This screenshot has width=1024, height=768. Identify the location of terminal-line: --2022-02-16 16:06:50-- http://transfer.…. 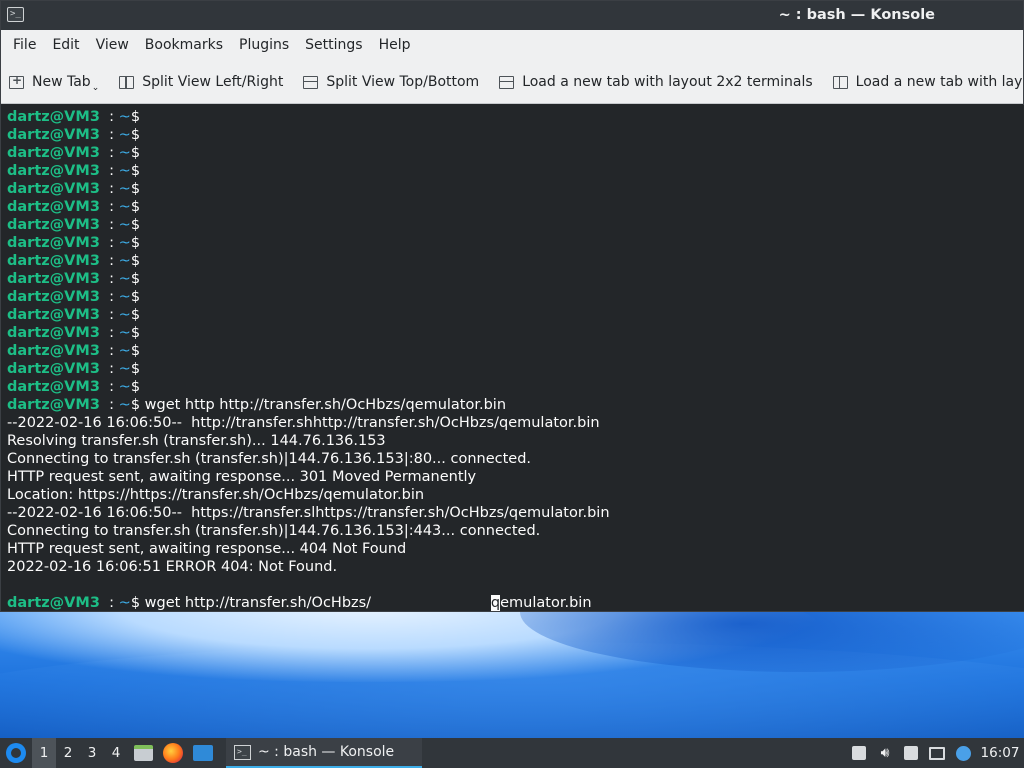
(303, 423).